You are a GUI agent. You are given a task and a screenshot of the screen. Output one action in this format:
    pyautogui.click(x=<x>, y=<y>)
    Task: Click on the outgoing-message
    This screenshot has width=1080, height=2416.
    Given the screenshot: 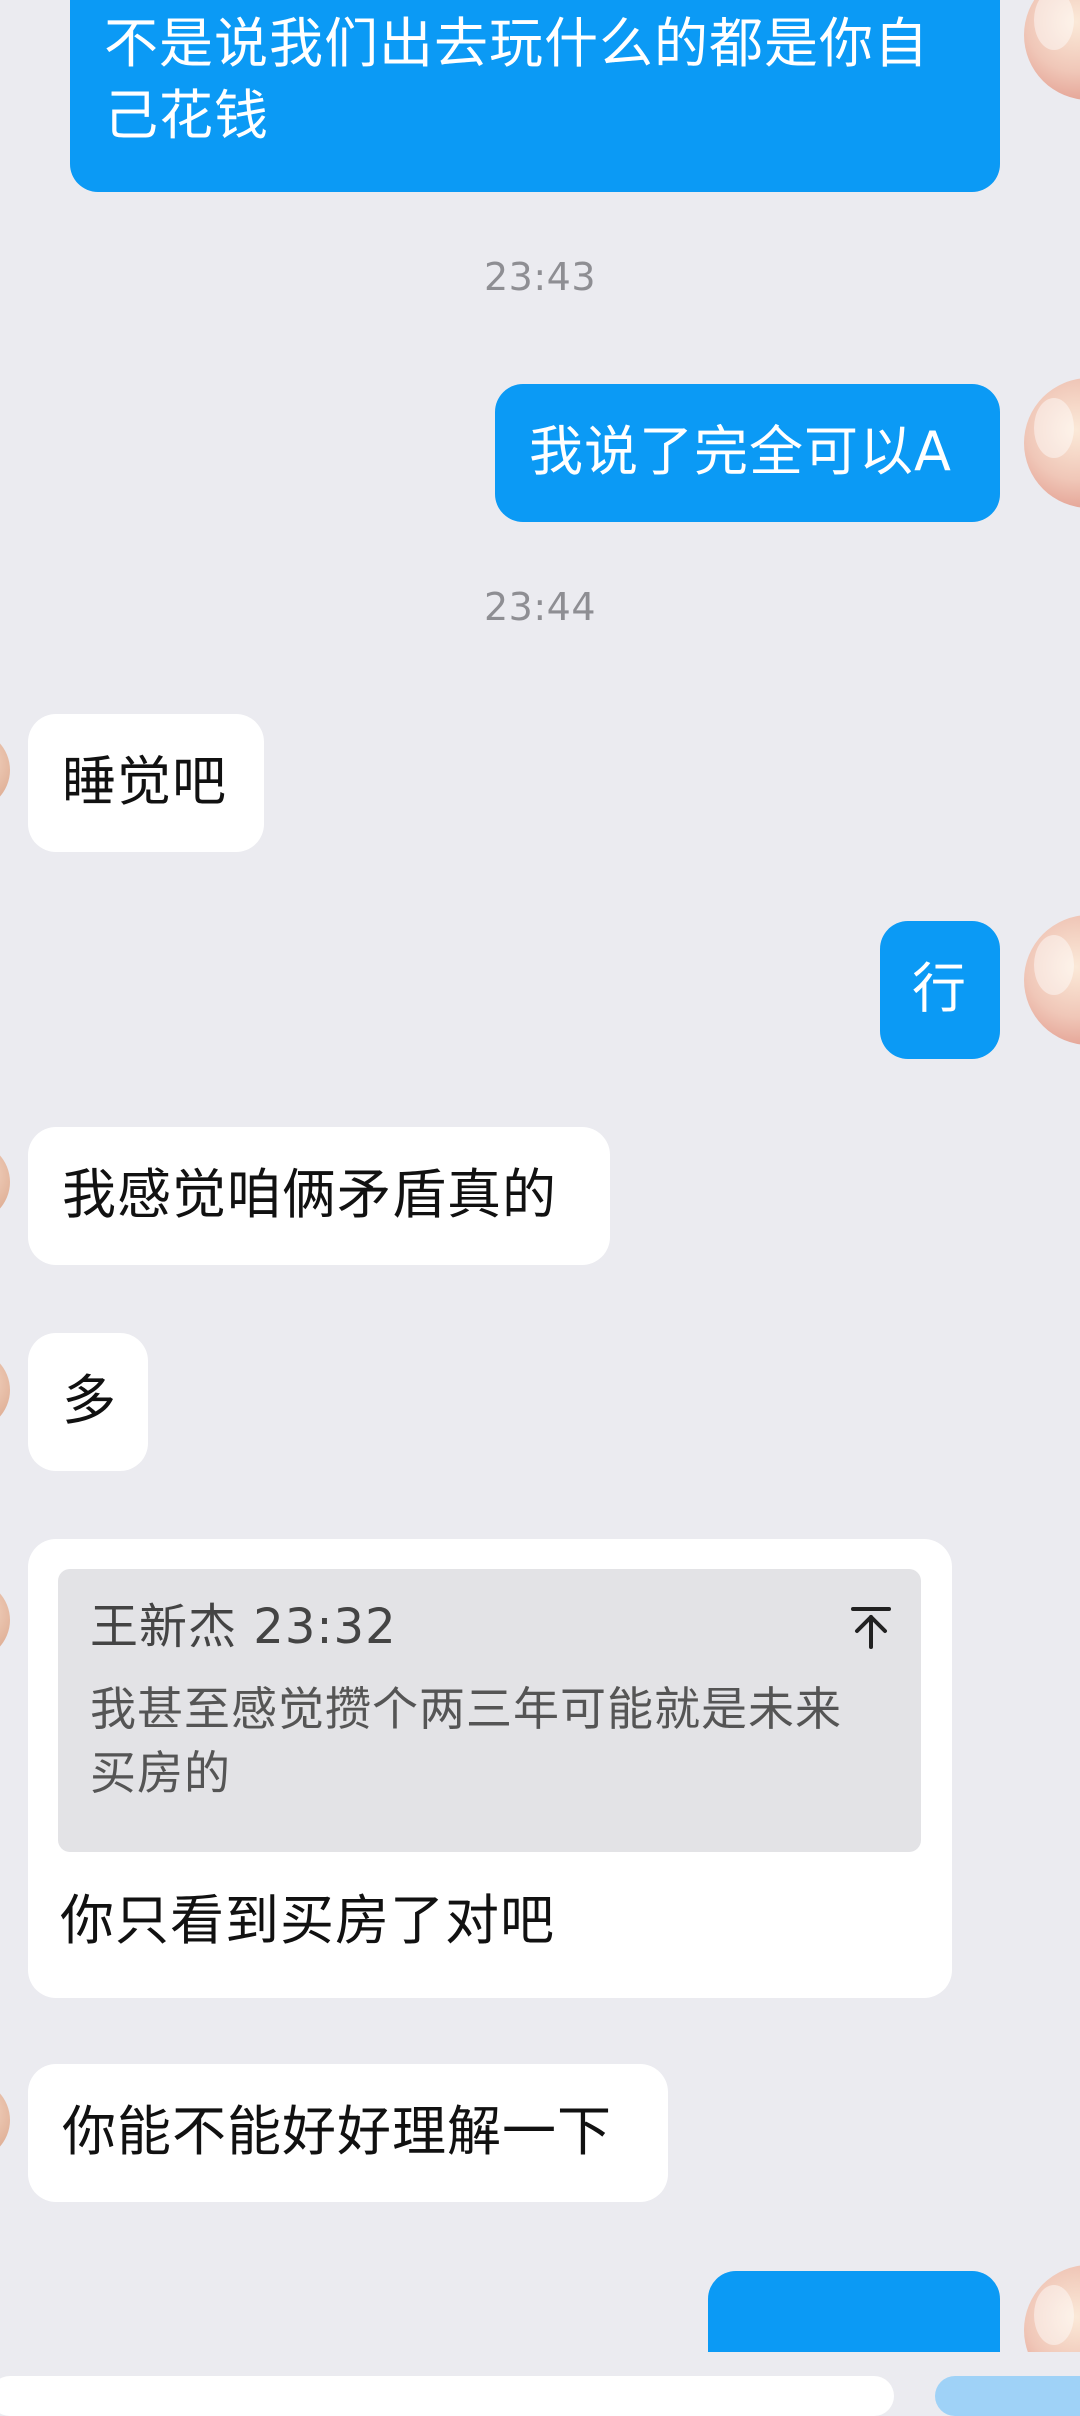 What is the action you would take?
    pyautogui.click(x=854, y=2311)
    